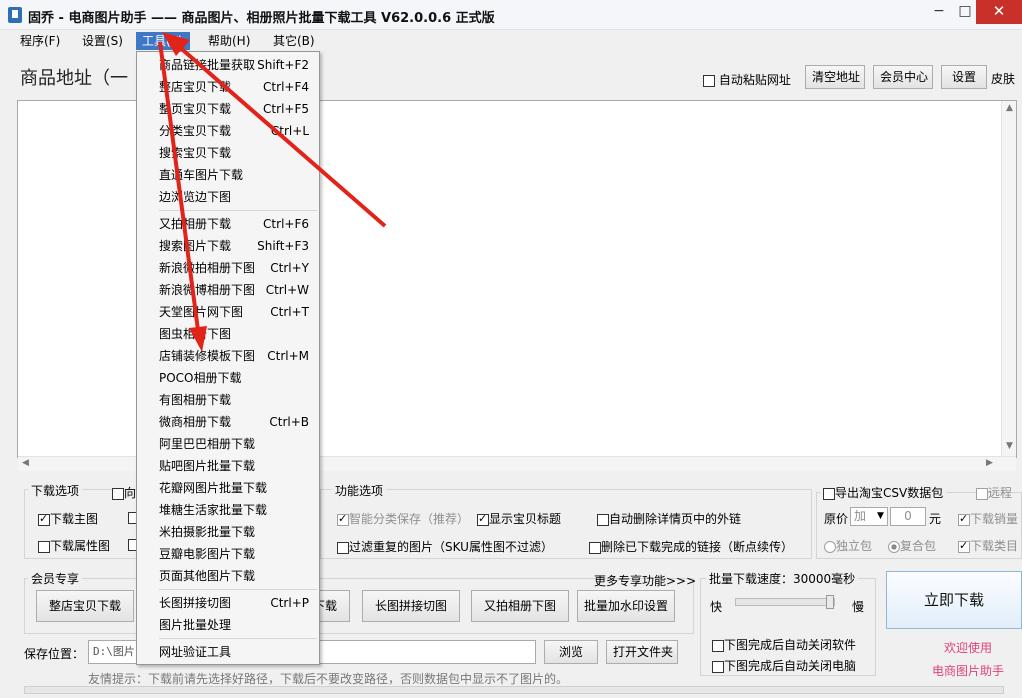 This screenshot has height=698, width=1022. I want to click on speed-slider-track, so click(785, 602).